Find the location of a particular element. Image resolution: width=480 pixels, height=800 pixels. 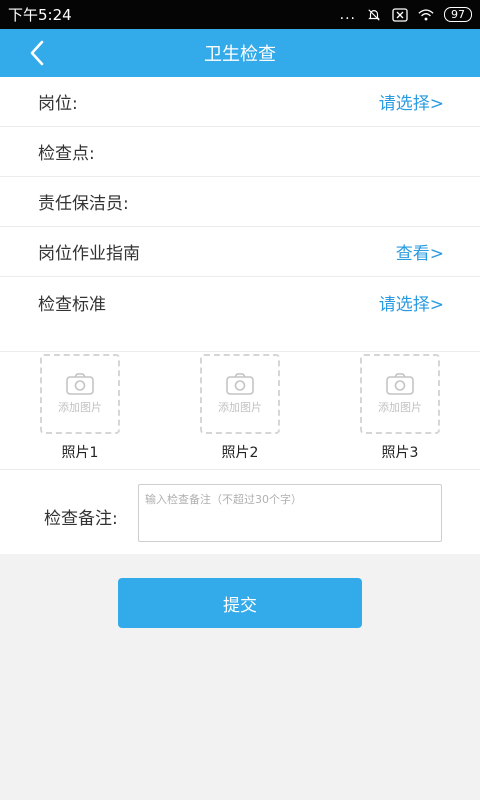

add-photo-3-button: 添加图片 is located at coordinates (400, 394).